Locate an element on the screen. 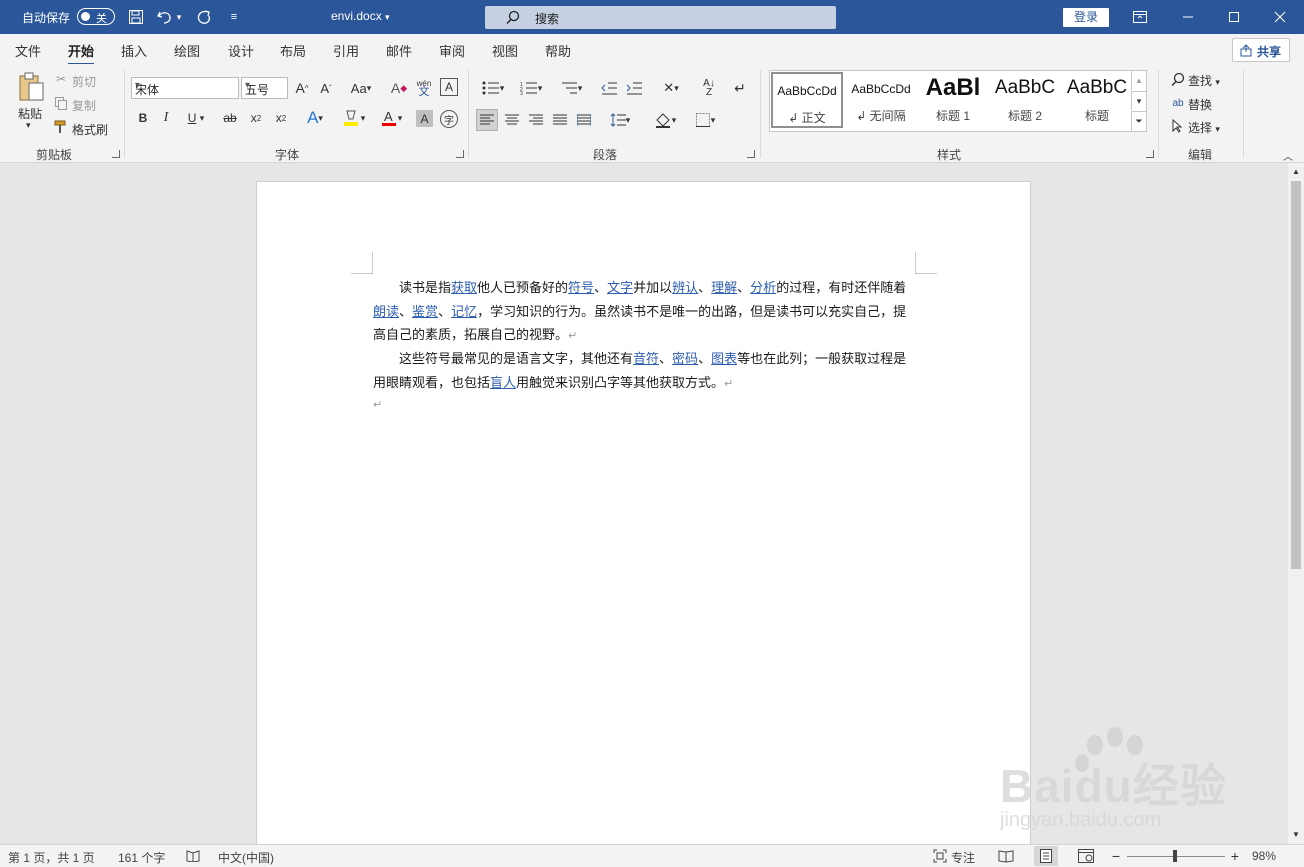  undo-dropdown-icon: ▾ is located at coordinates (179, 17).